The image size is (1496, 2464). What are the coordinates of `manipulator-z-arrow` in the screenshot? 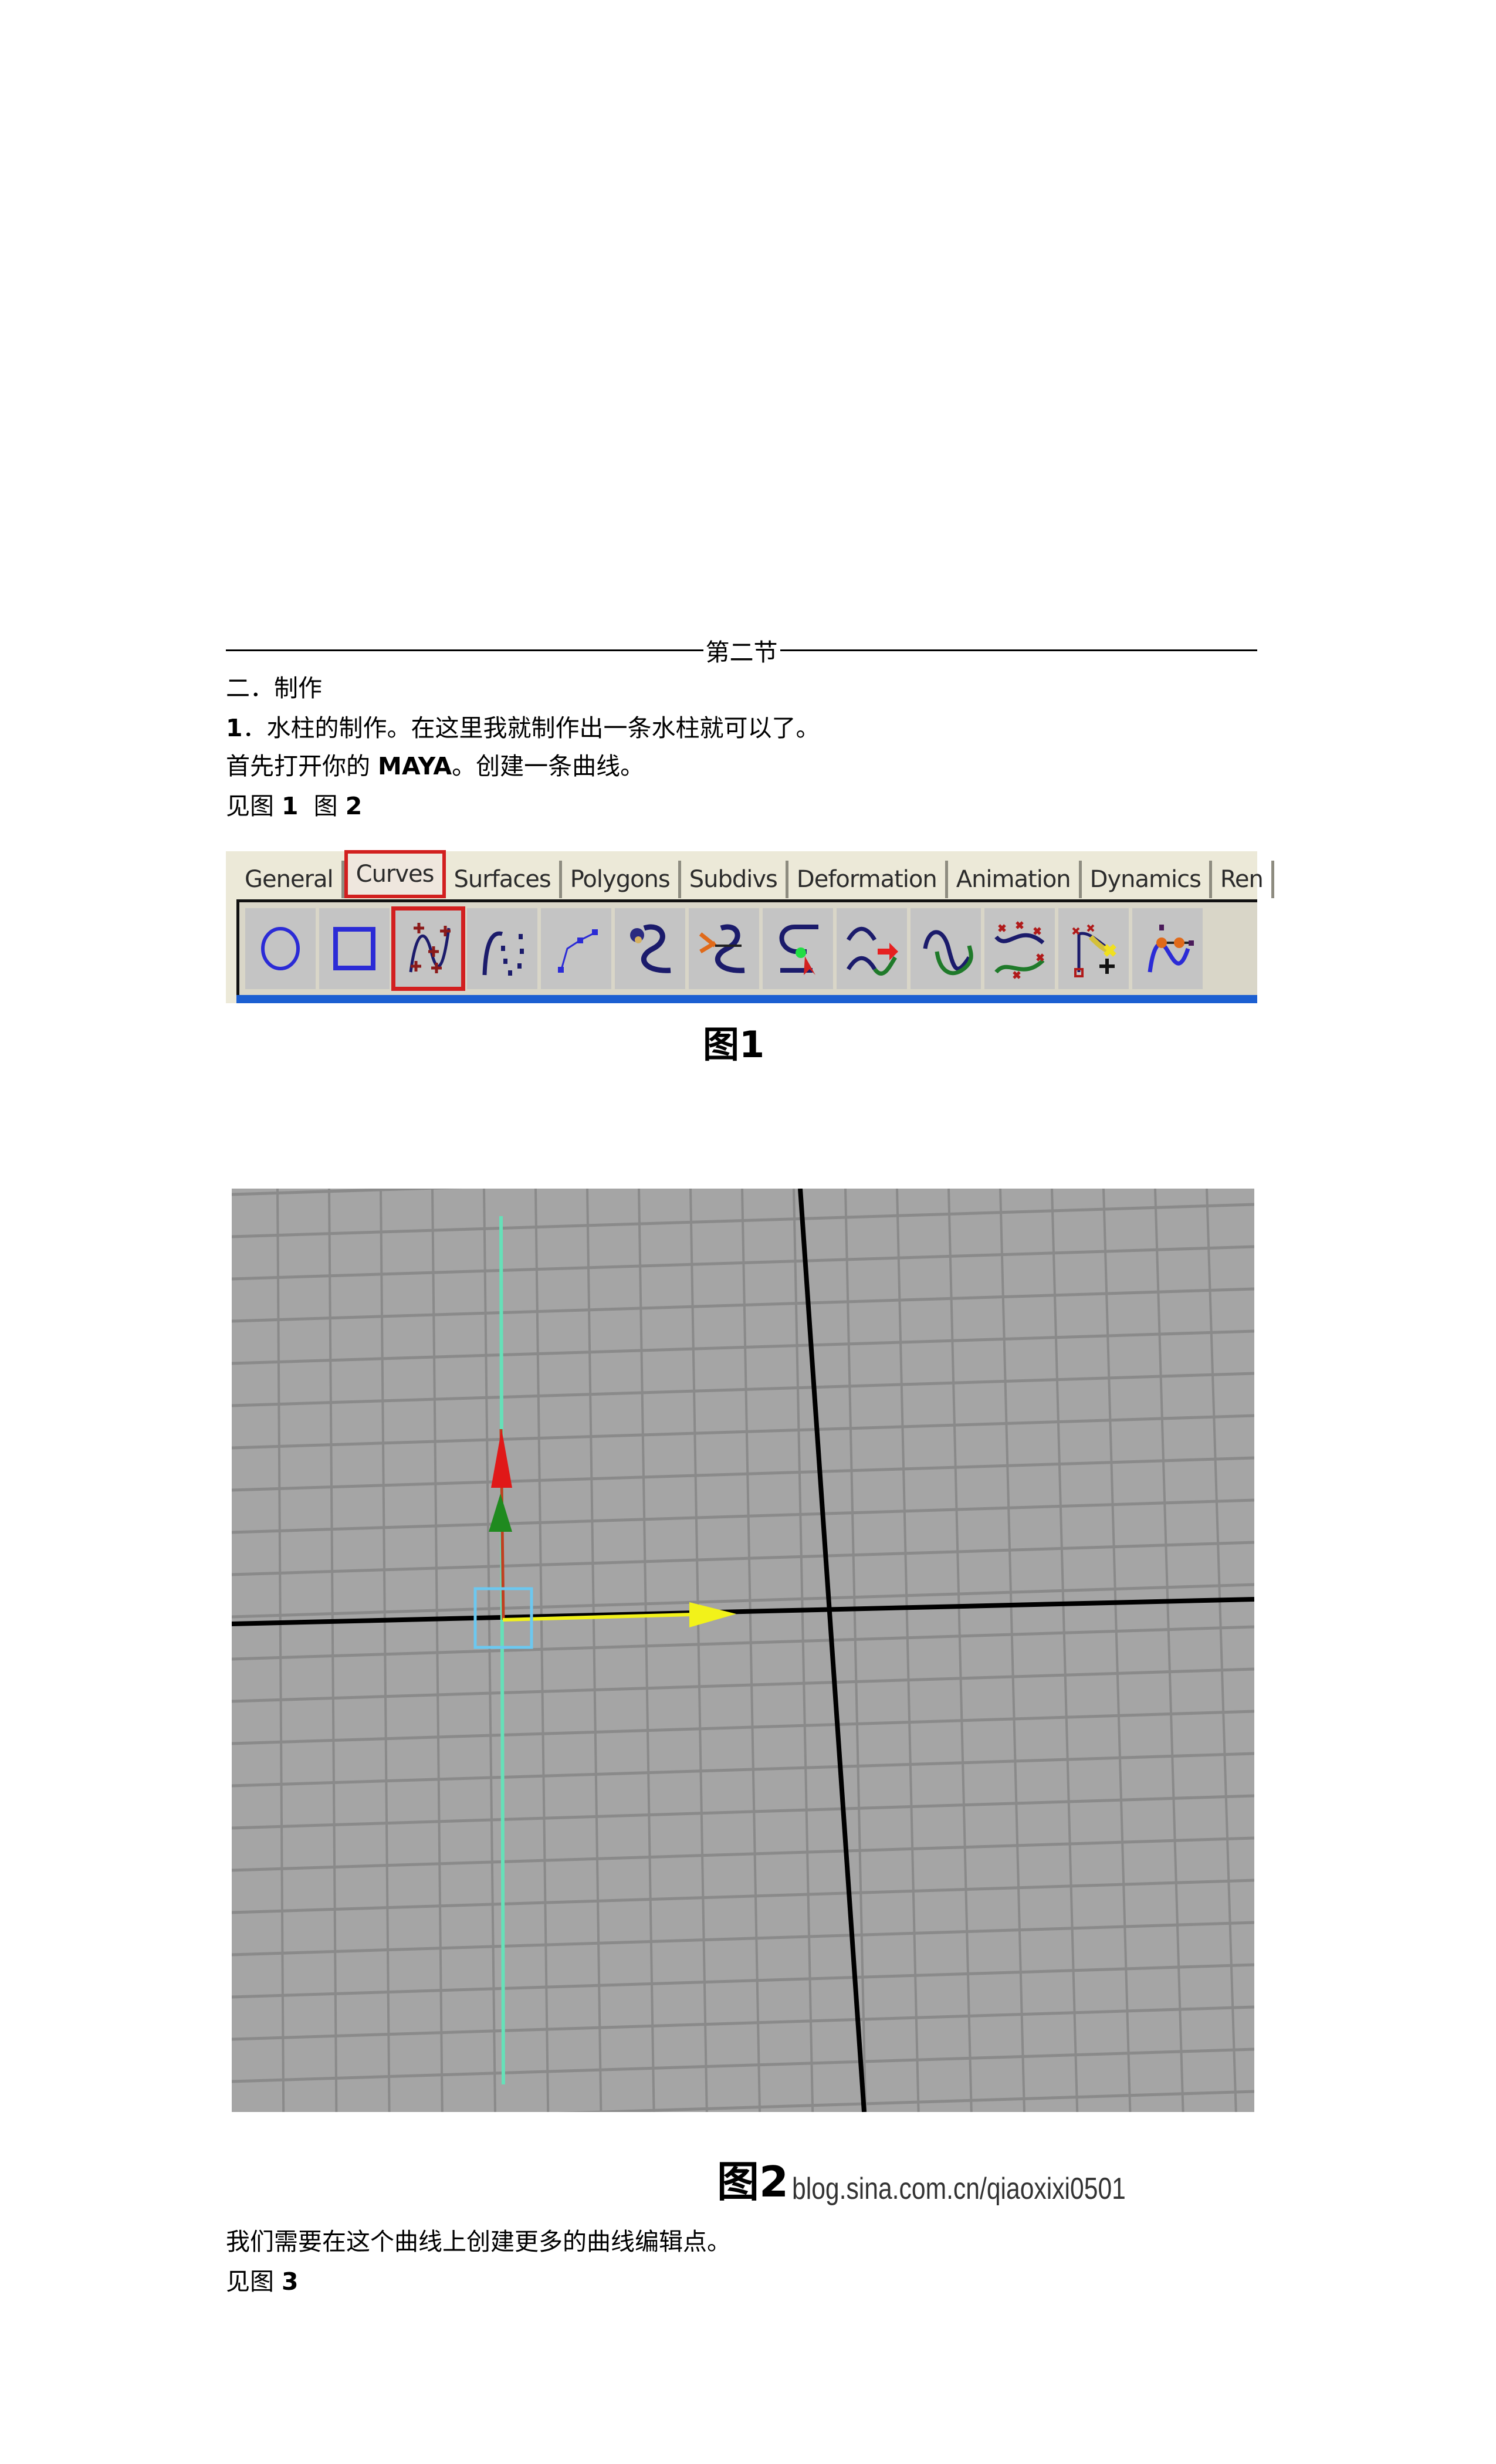 It's located at (500, 1513).